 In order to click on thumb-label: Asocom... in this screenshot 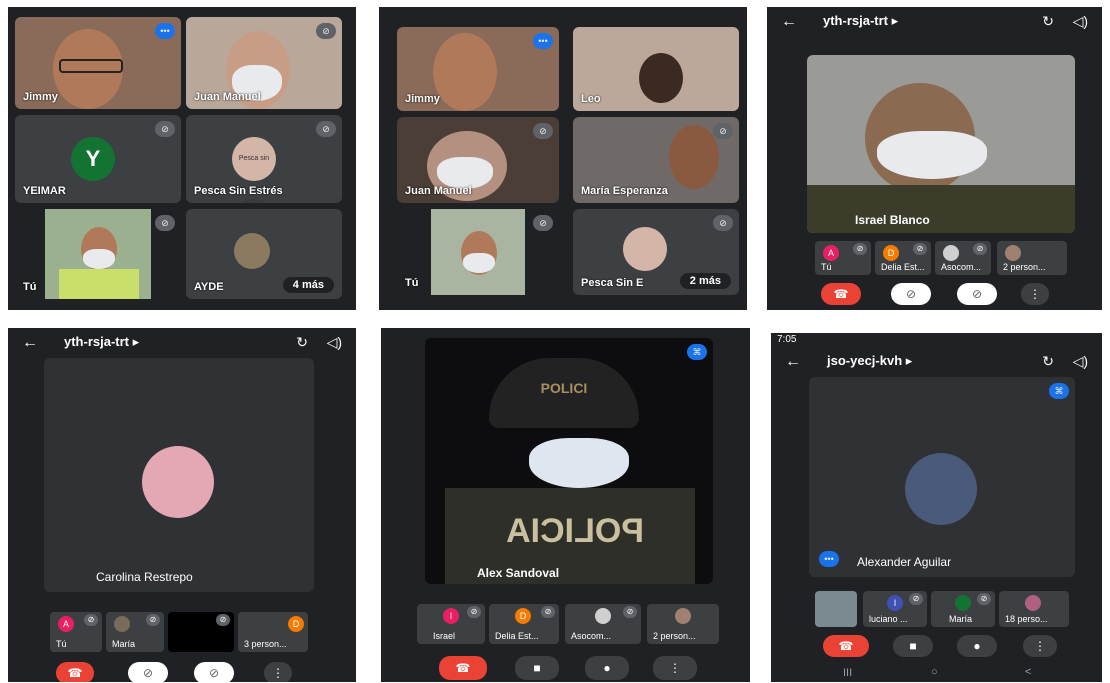, I will do `click(961, 267)`.